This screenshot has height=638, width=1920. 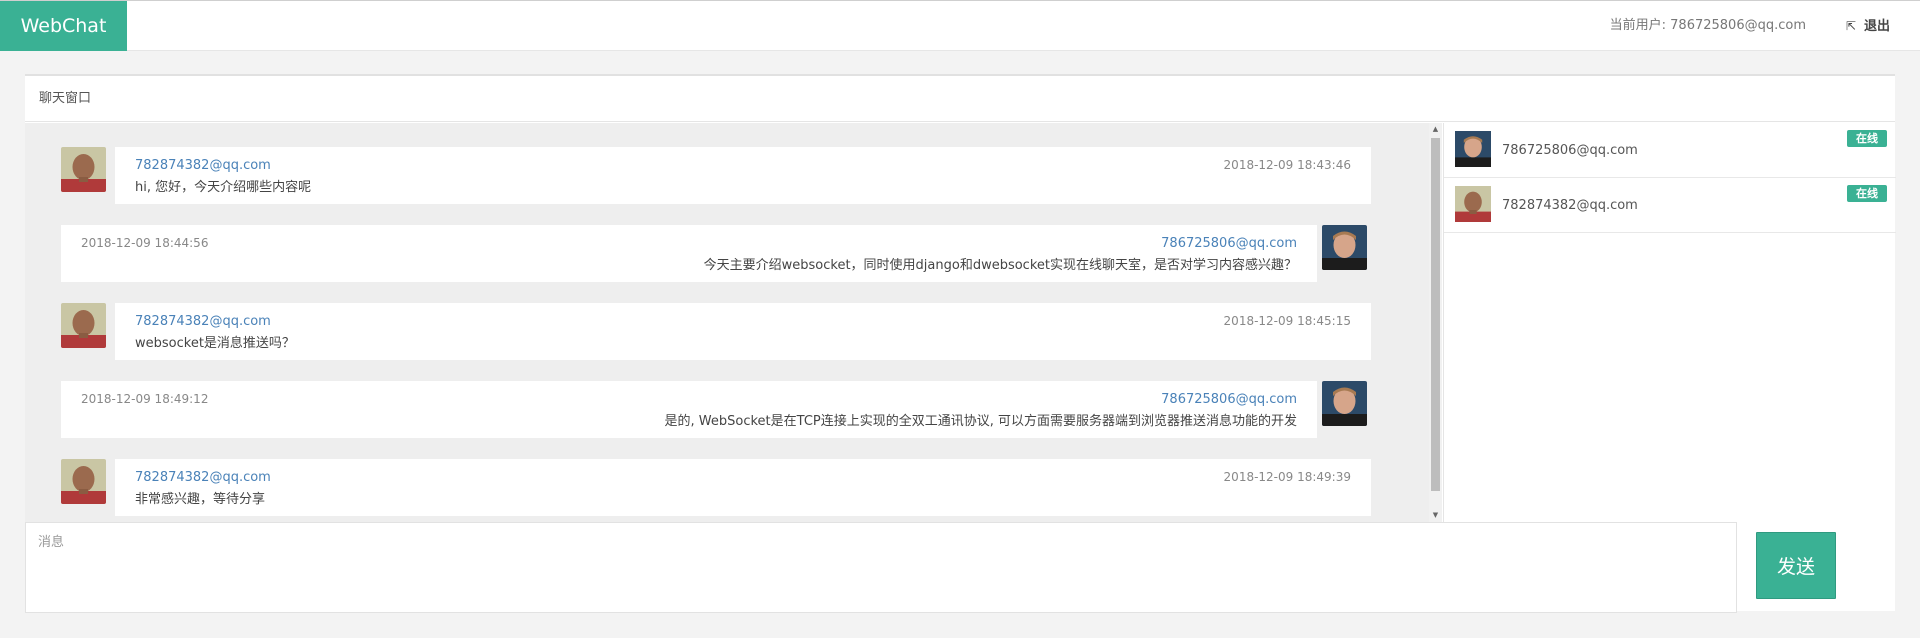 I want to click on brand-logo: WebChat, so click(x=63, y=26).